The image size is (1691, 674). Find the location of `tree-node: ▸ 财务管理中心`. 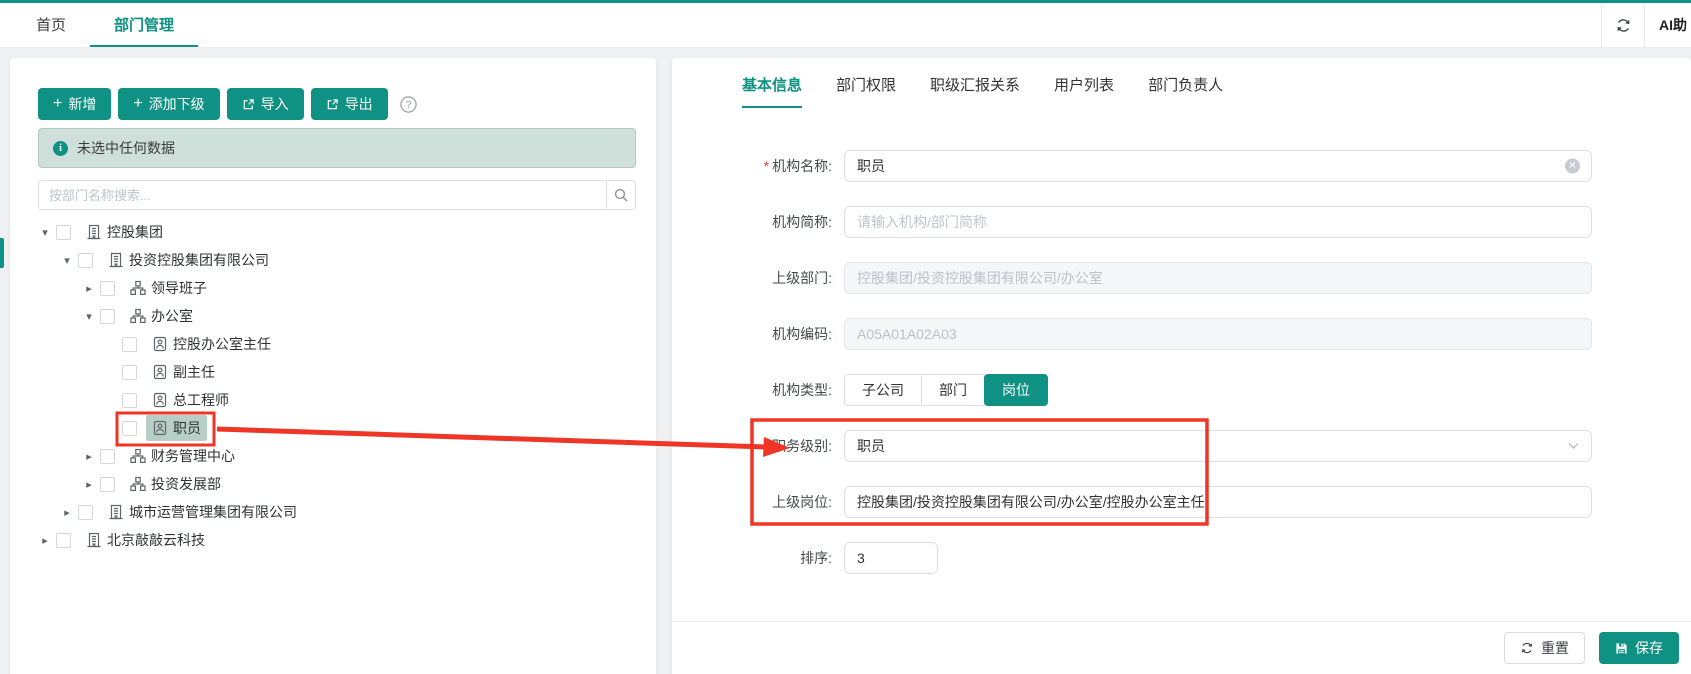

tree-node: ▸ 财务管理中心 is located at coordinates (337, 456).